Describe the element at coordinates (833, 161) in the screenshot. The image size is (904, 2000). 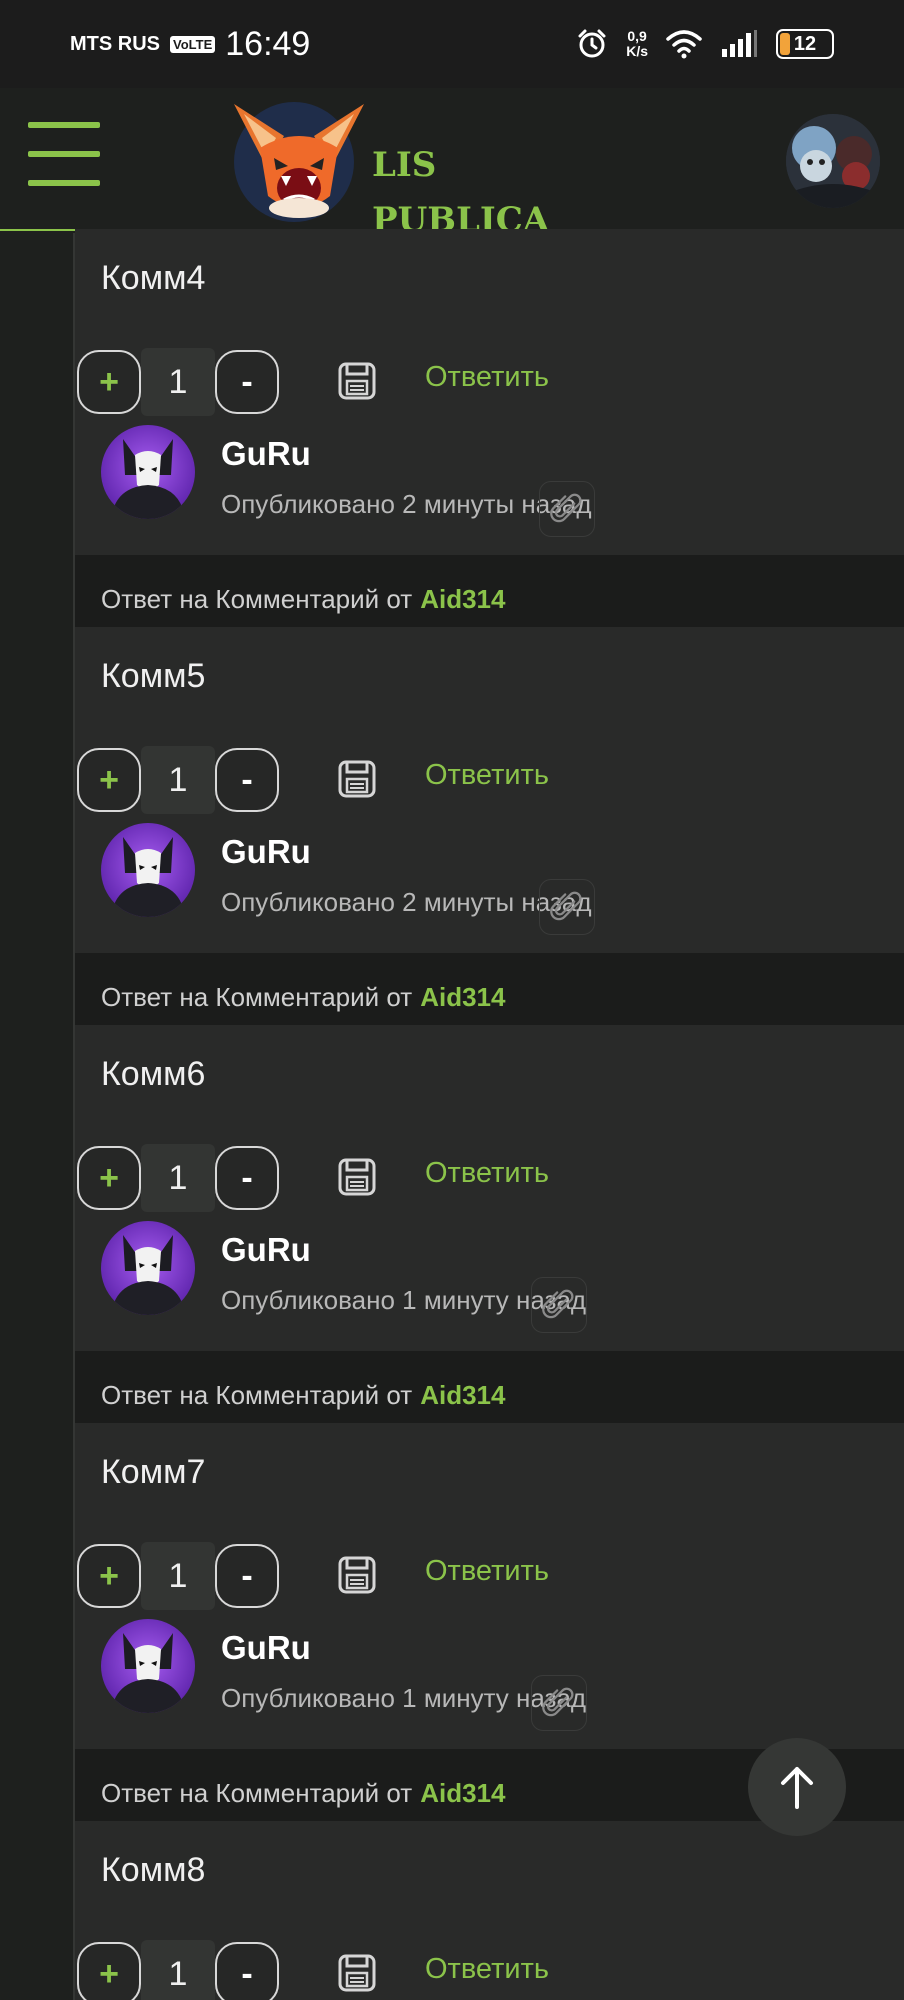
I see `user-avatar` at that location.